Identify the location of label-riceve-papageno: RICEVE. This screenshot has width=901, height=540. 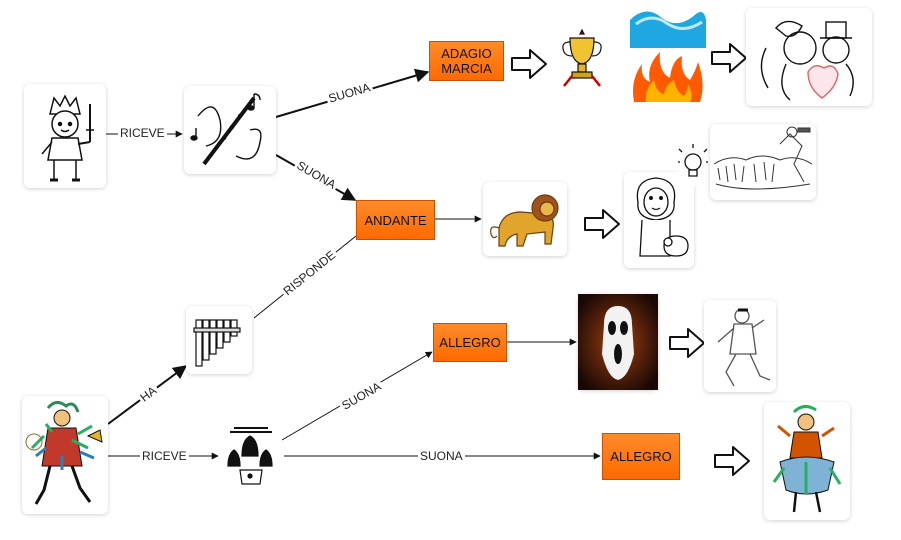
(164, 456).